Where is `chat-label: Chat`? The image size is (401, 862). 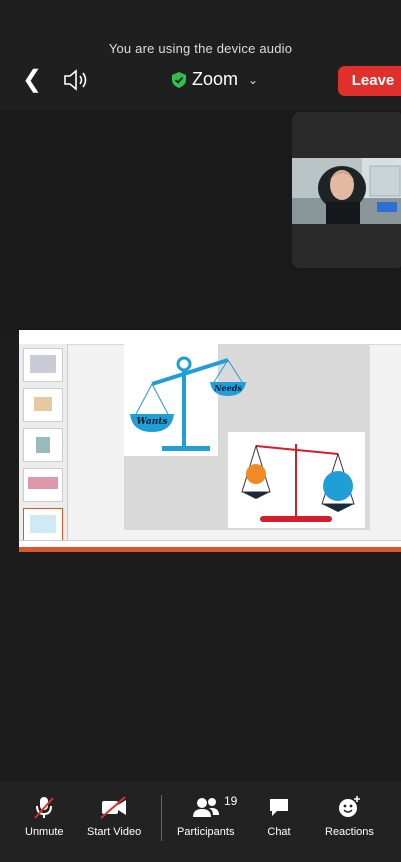 chat-label: Chat is located at coordinates (279, 832).